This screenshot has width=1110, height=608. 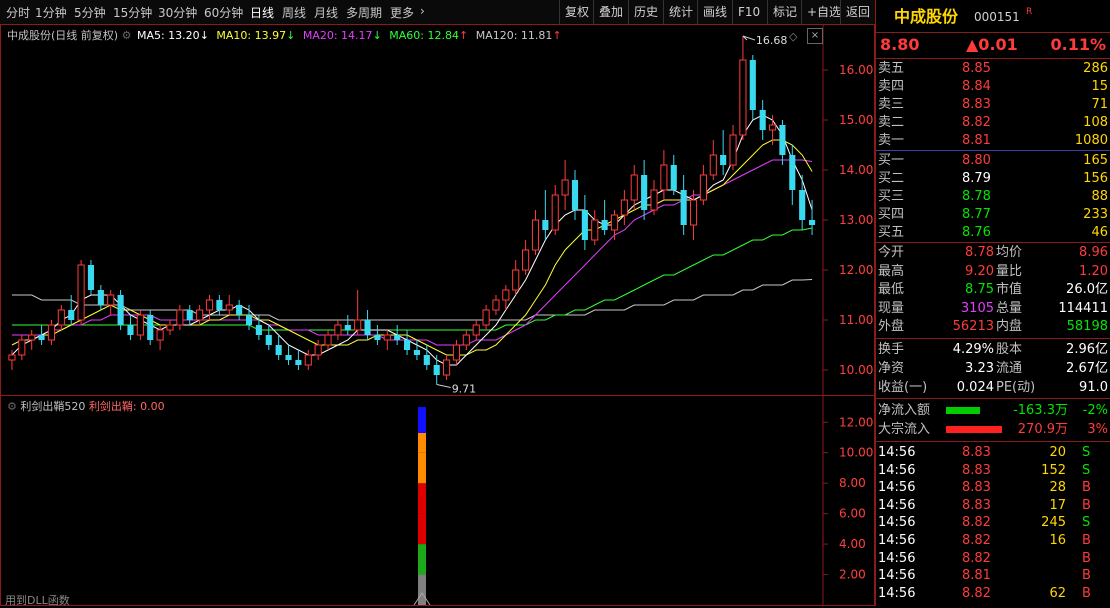 What do you see at coordinates (993, 179) in the screenshot?
I see `bid-row: 买二 8.79 156` at bounding box center [993, 179].